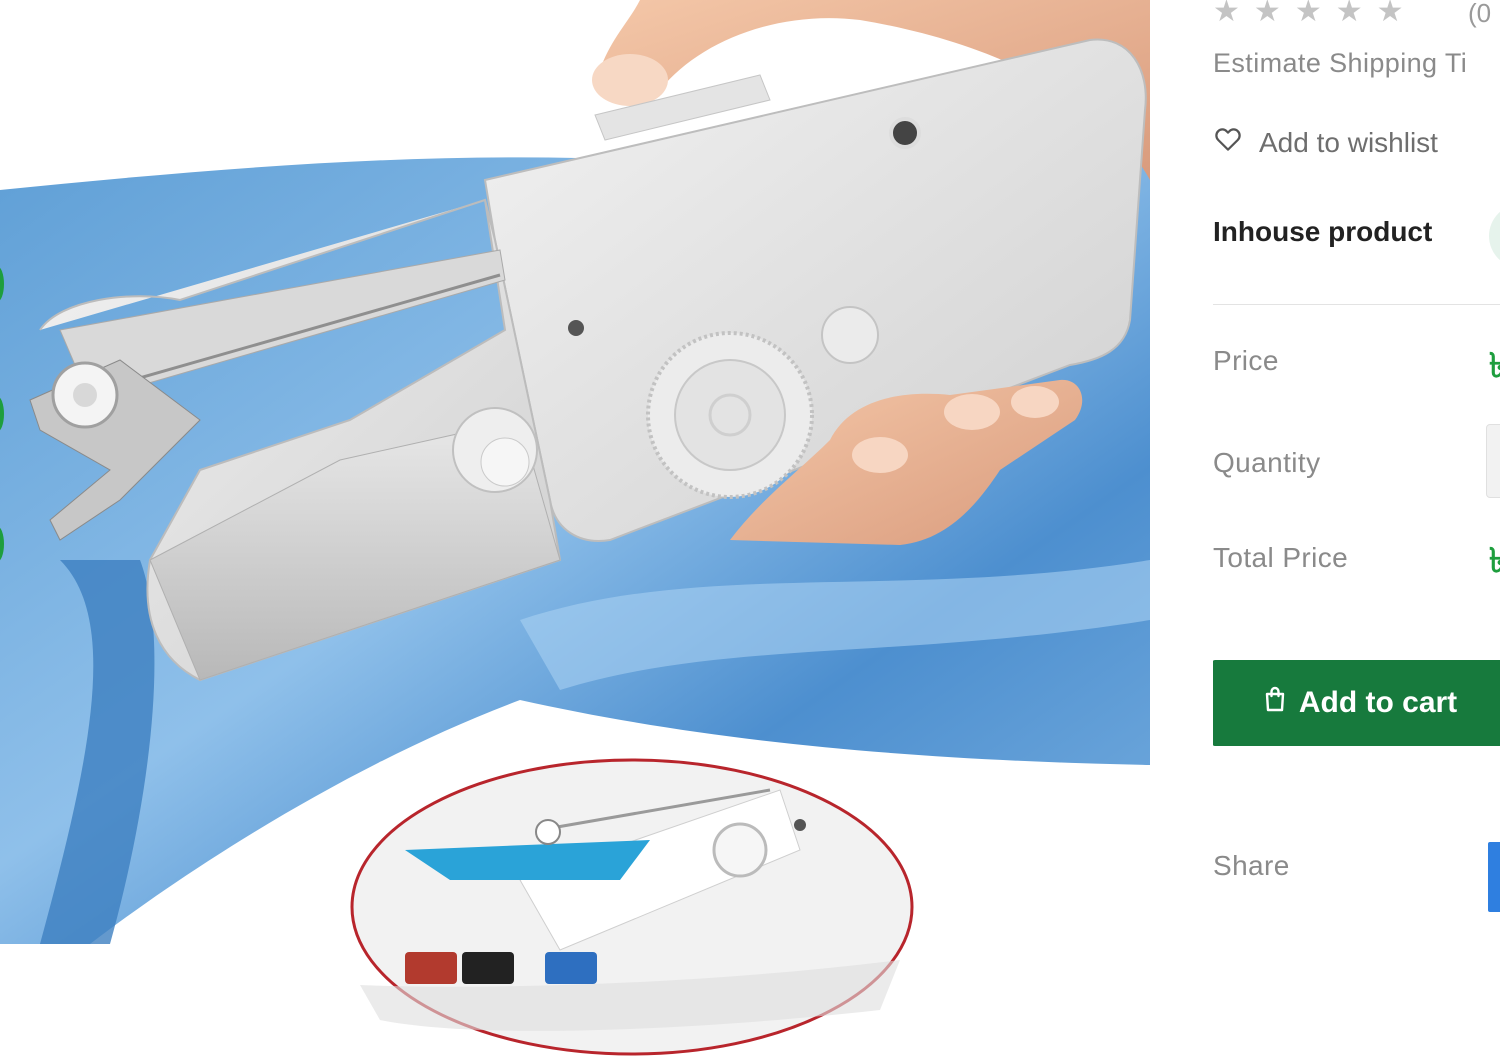  I want to click on add-to-cart-label: Add to cart, so click(1378, 702).